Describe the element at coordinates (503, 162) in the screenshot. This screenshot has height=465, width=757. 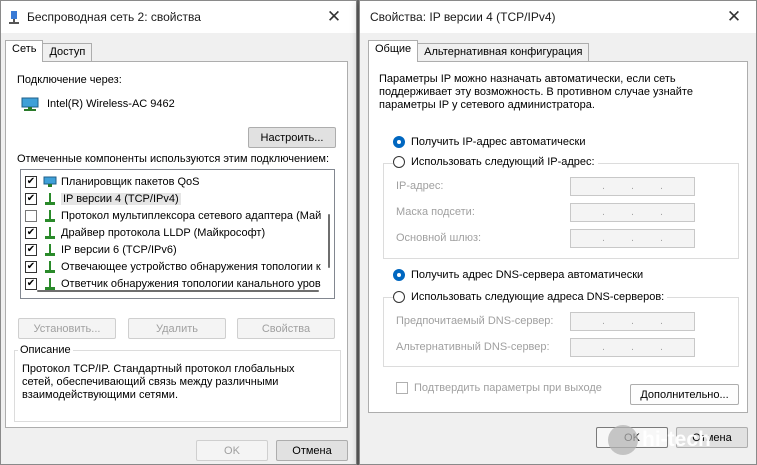
I see `ip-manual-label: Использовать следующий IP-адрес:` at that location.